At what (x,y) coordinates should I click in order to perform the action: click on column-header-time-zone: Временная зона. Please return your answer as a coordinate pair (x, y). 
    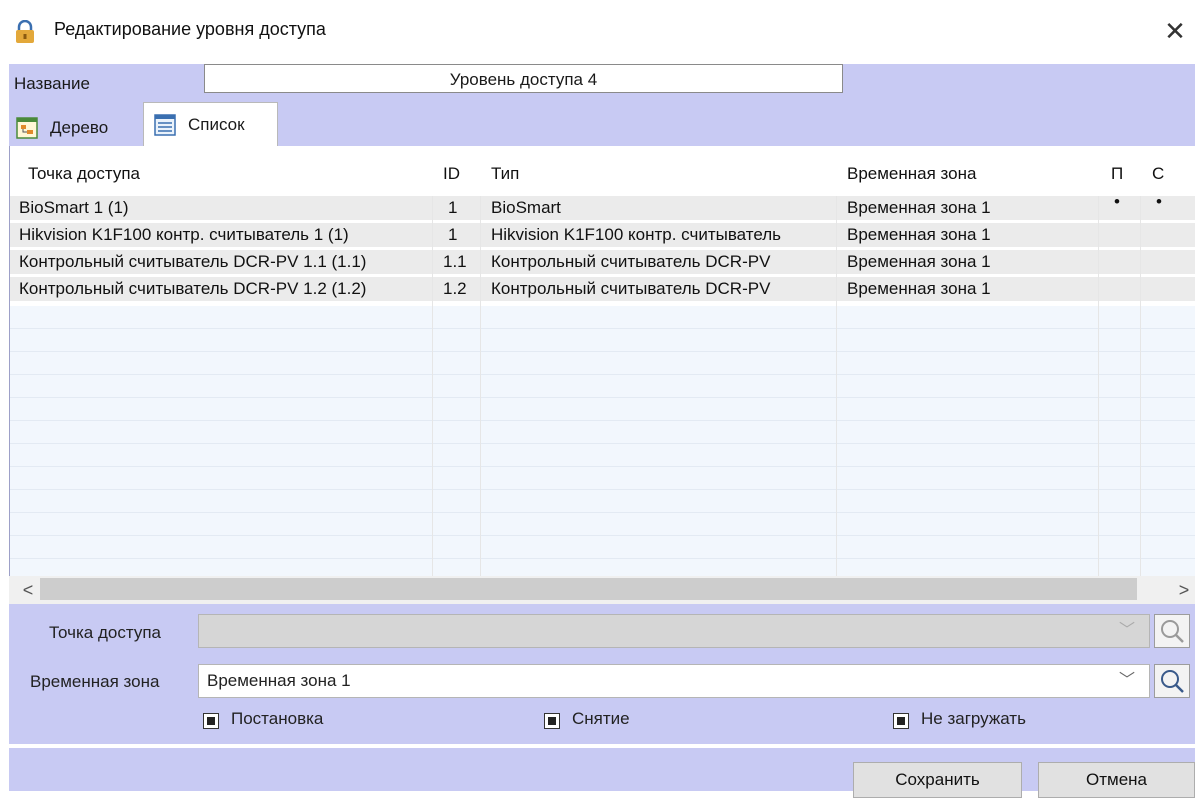
    Looking at the image, I should click on (911, 174).